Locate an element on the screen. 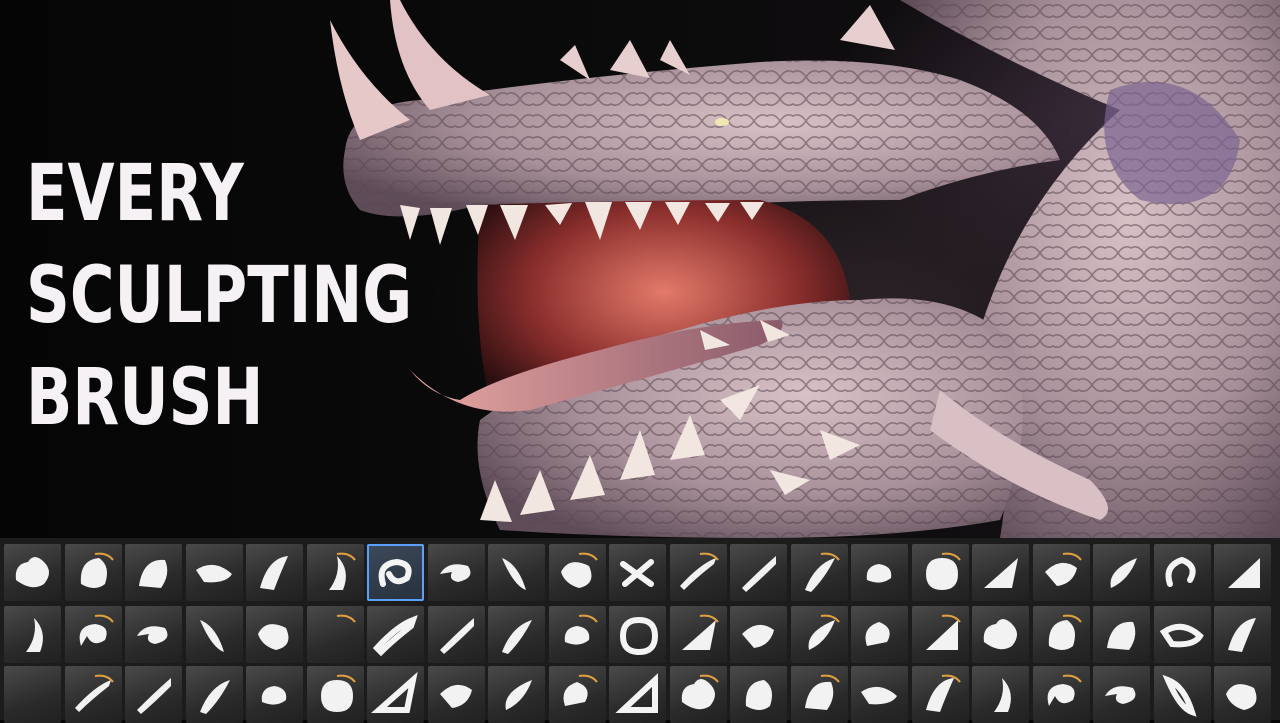 This screenshot has width=1280, height=723. brush-button-r1c19 is located at coordinates (1121, 572).